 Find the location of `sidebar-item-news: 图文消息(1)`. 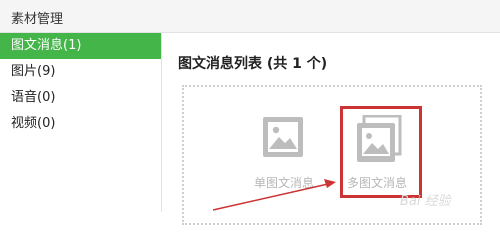

sidebar-item-news: 图文消息(1) is located at coordinates (80, 46).